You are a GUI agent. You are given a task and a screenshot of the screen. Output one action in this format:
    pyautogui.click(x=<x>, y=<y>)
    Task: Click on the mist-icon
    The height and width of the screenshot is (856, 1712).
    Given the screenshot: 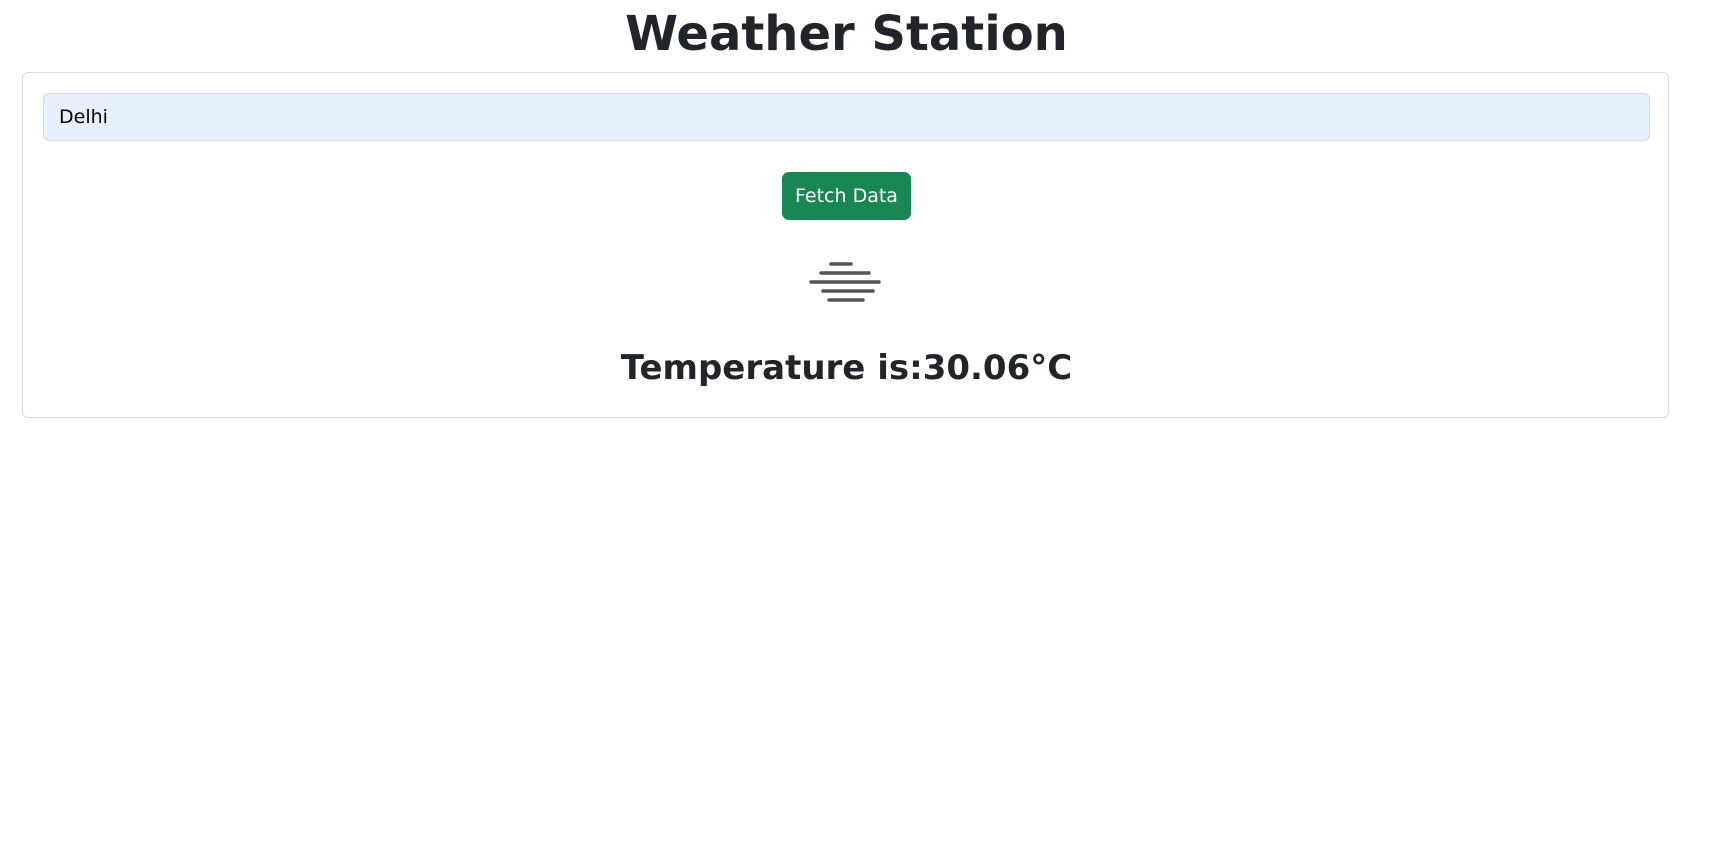 What is the action you would take?
    pyautogui.click(x=845, y=282)
    